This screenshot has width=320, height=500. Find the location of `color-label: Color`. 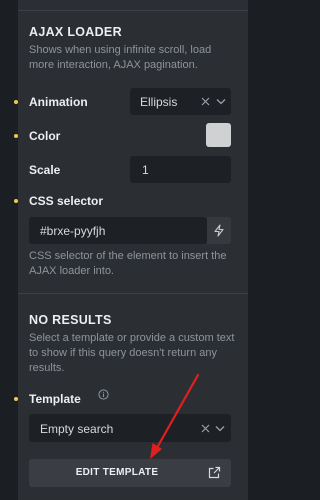

color-label: Color is located at coordinates (37, 136).